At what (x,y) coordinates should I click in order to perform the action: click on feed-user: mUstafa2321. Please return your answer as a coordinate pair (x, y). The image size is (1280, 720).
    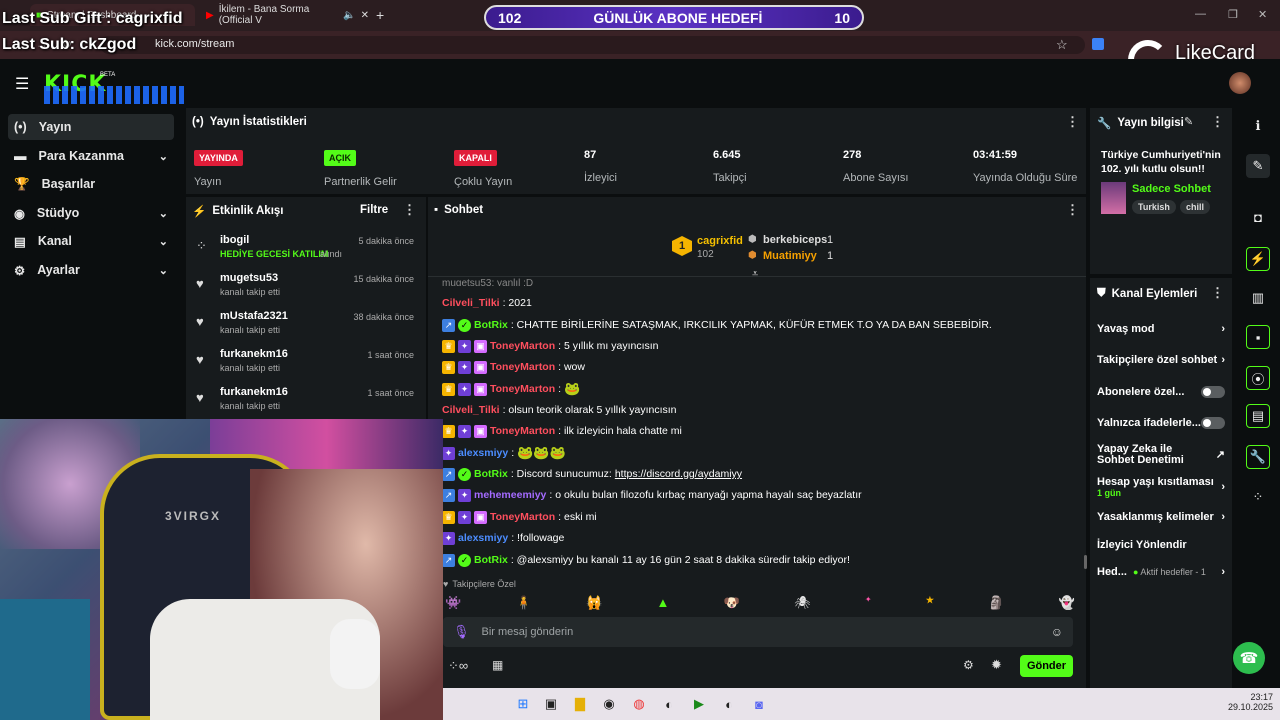
    Looking at the image, I should click on (254, 316).